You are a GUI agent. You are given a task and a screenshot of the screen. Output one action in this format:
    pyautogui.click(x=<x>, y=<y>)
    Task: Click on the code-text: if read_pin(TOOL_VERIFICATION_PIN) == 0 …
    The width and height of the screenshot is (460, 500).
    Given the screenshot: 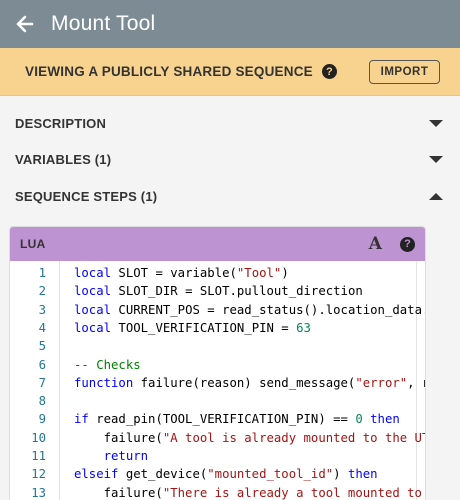 What is the action you would take?
    pyautogui.click(x=237, y=419)
    